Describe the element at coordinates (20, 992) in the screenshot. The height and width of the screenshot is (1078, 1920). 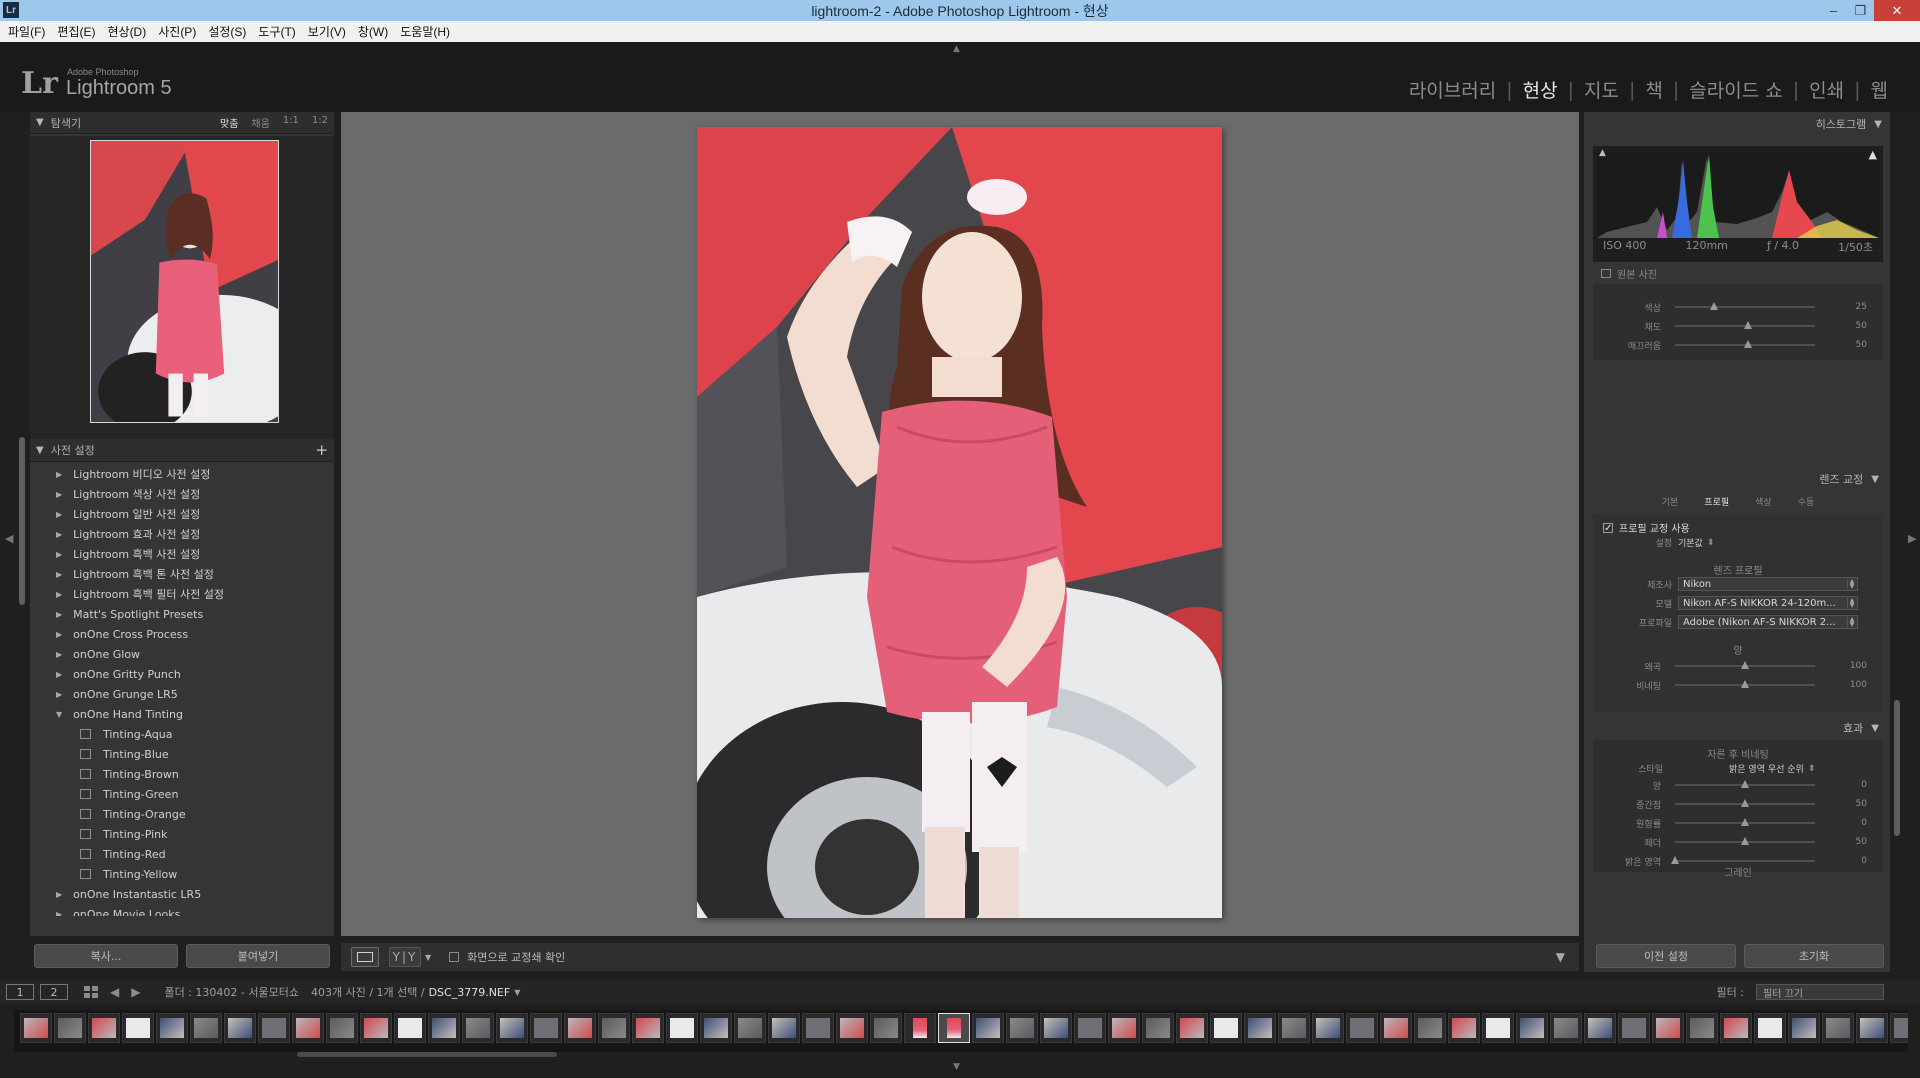
I see `primary-window-button: 1` at that location.